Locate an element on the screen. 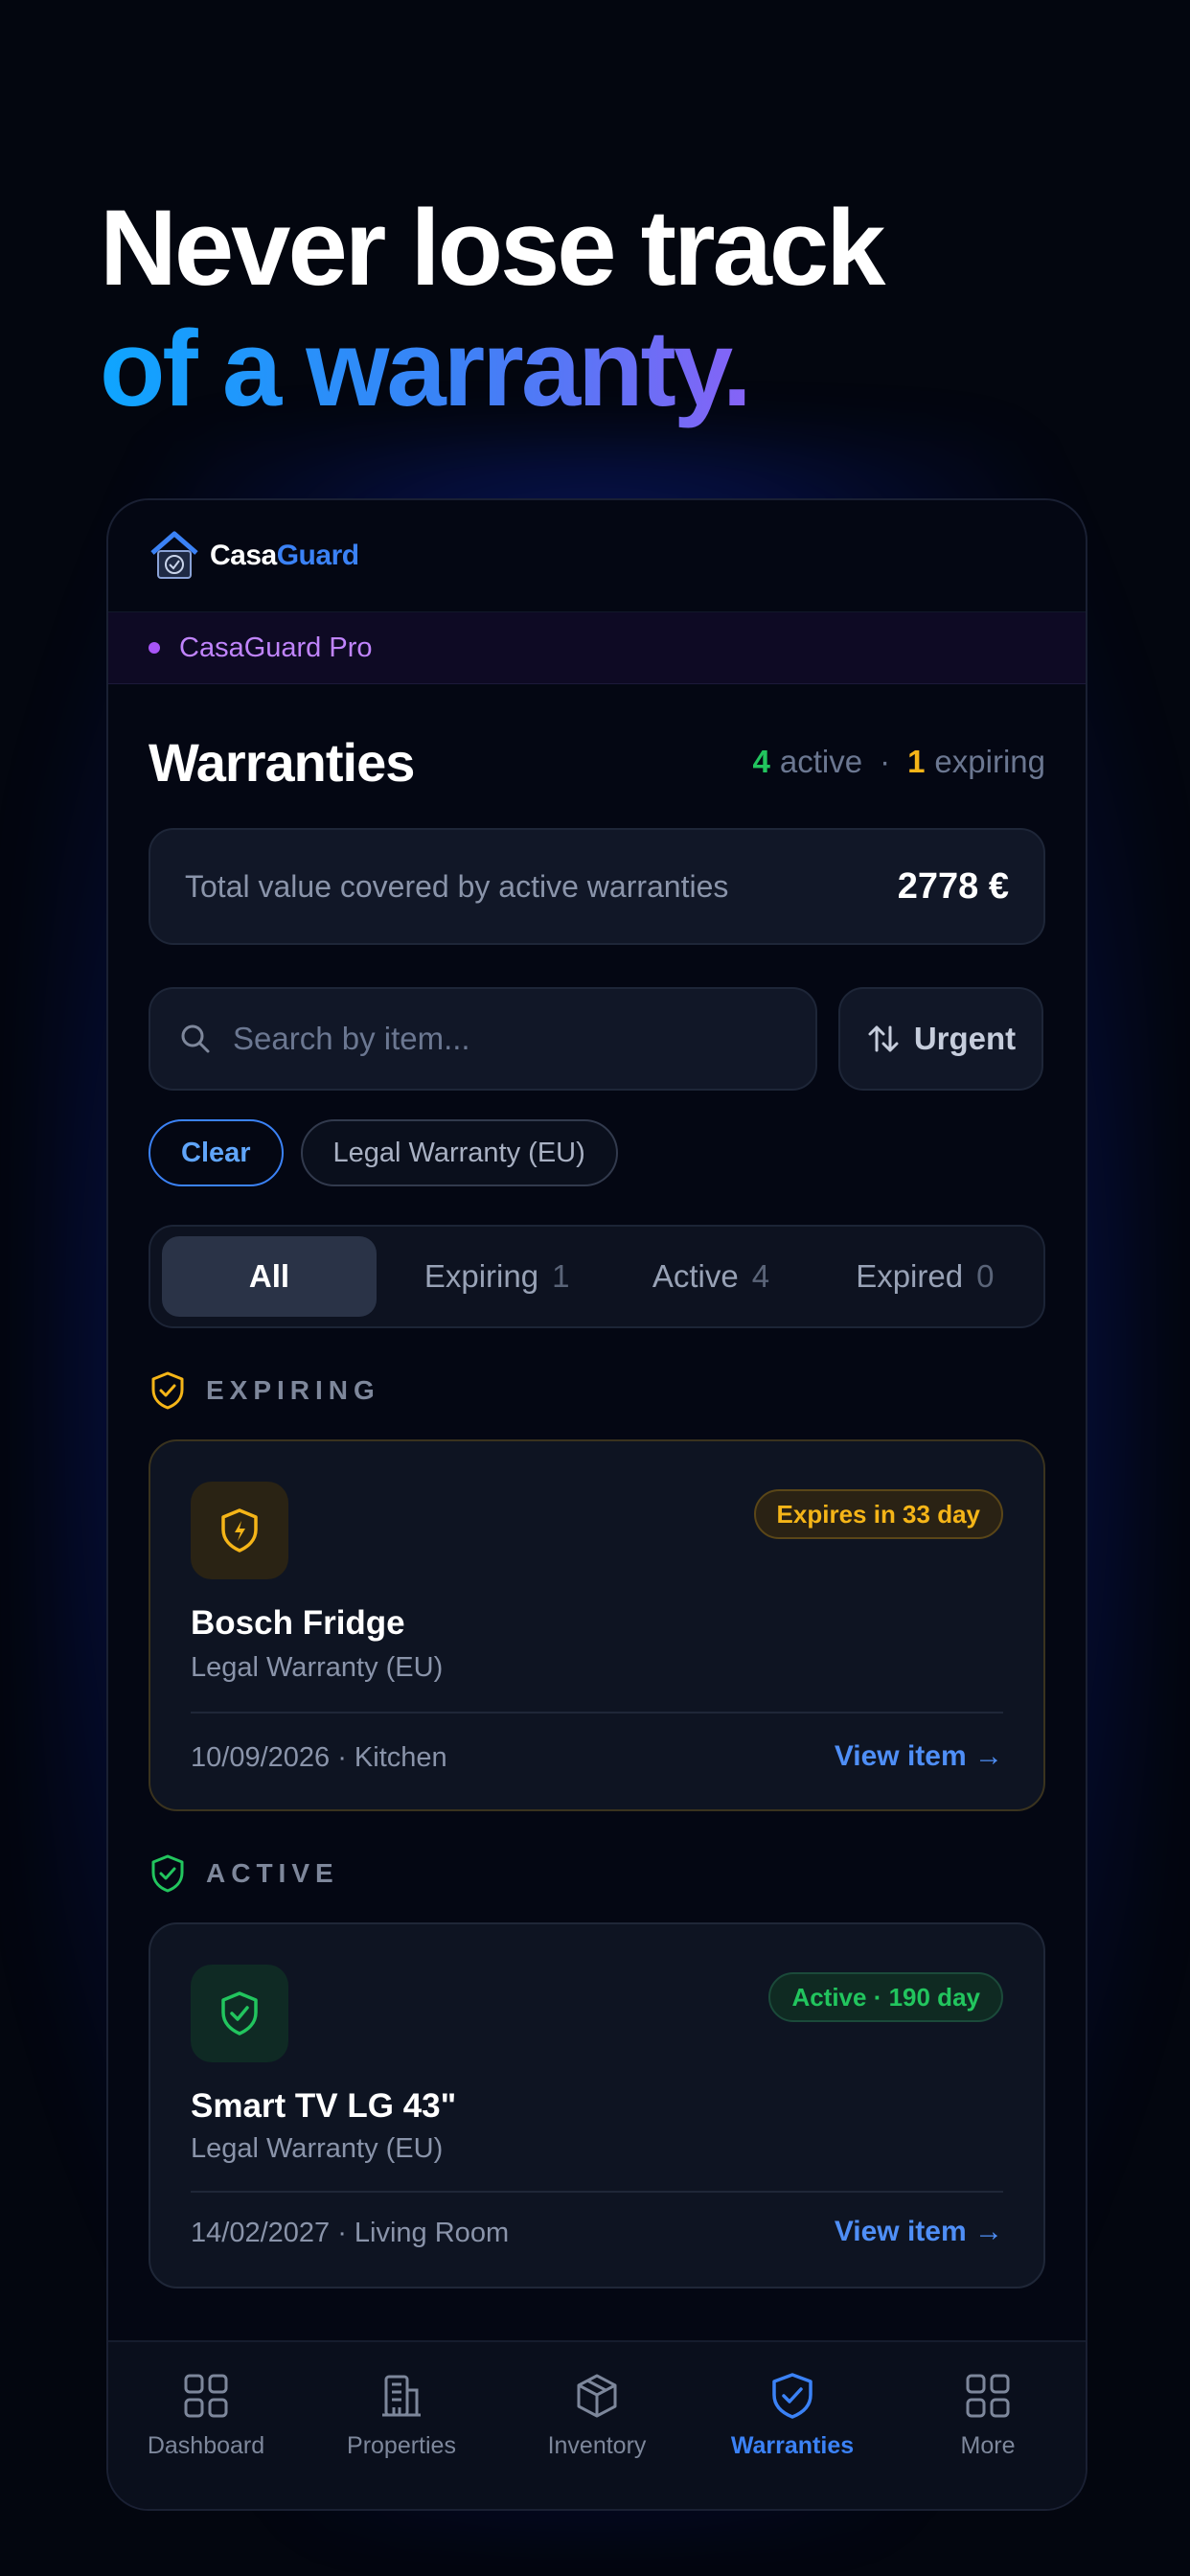 This screenshot has width=1190, height=2576. item-meta: 14/02/2027 · Living Room is located at coordinates (350, 2233).